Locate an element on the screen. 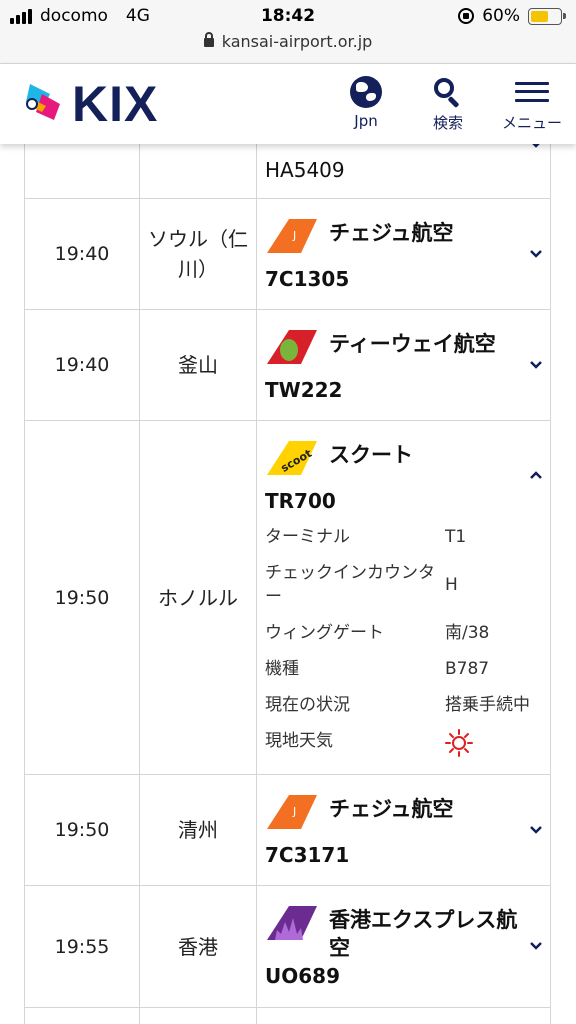 This screenshot has width=576, height=1024. detail-key: ウィングゲート is located at coordinates (324, 633).